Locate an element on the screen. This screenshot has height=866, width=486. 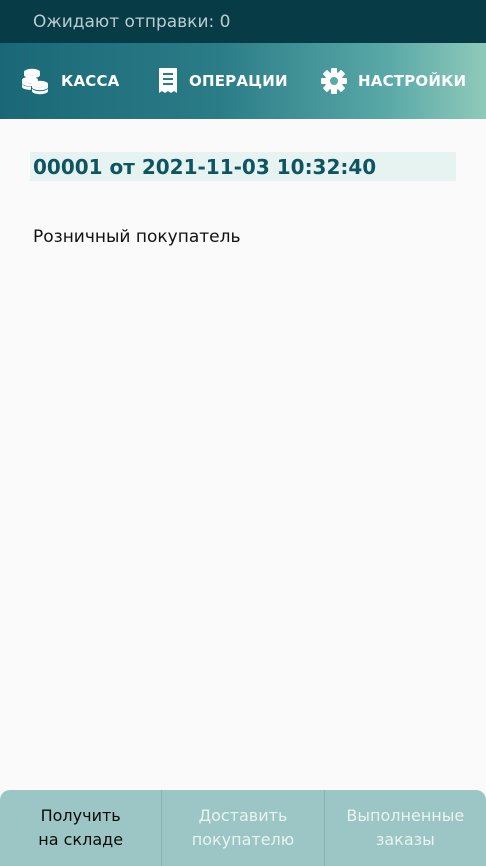
nav-item-label: ОПЕРАЦИИ is located at coordinates (238, 81).